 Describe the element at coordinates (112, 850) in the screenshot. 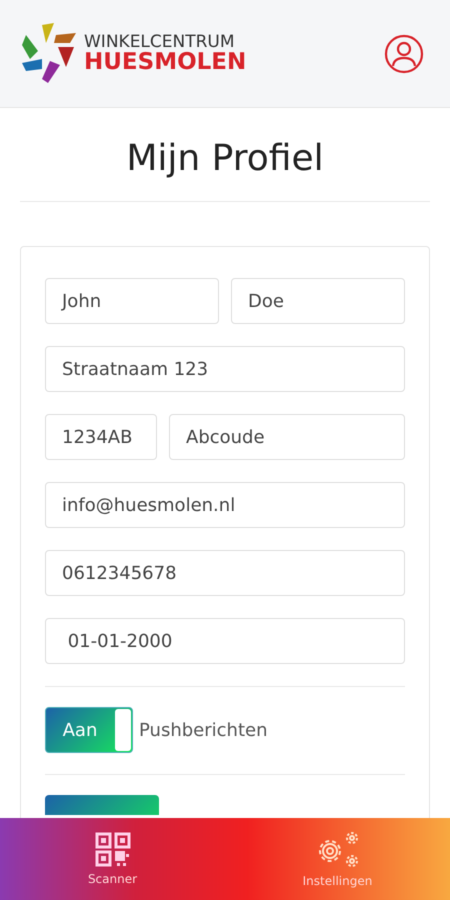

I see `qr-code-icon` at that location.